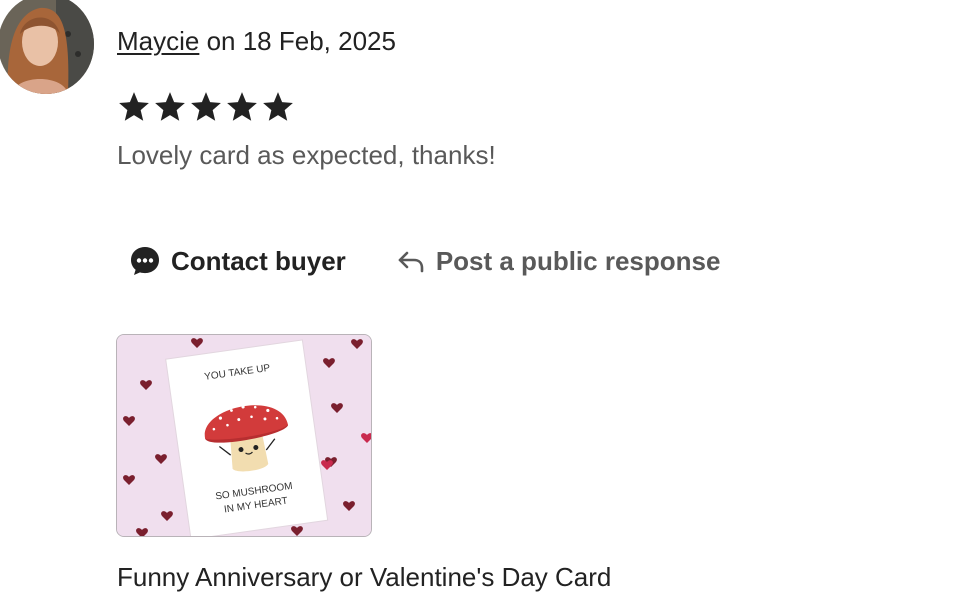 The width and height of the screenshot is (974, 600). I want to click on review-meta: Maycie on 18 Feb, 2025, so click(256, 41).